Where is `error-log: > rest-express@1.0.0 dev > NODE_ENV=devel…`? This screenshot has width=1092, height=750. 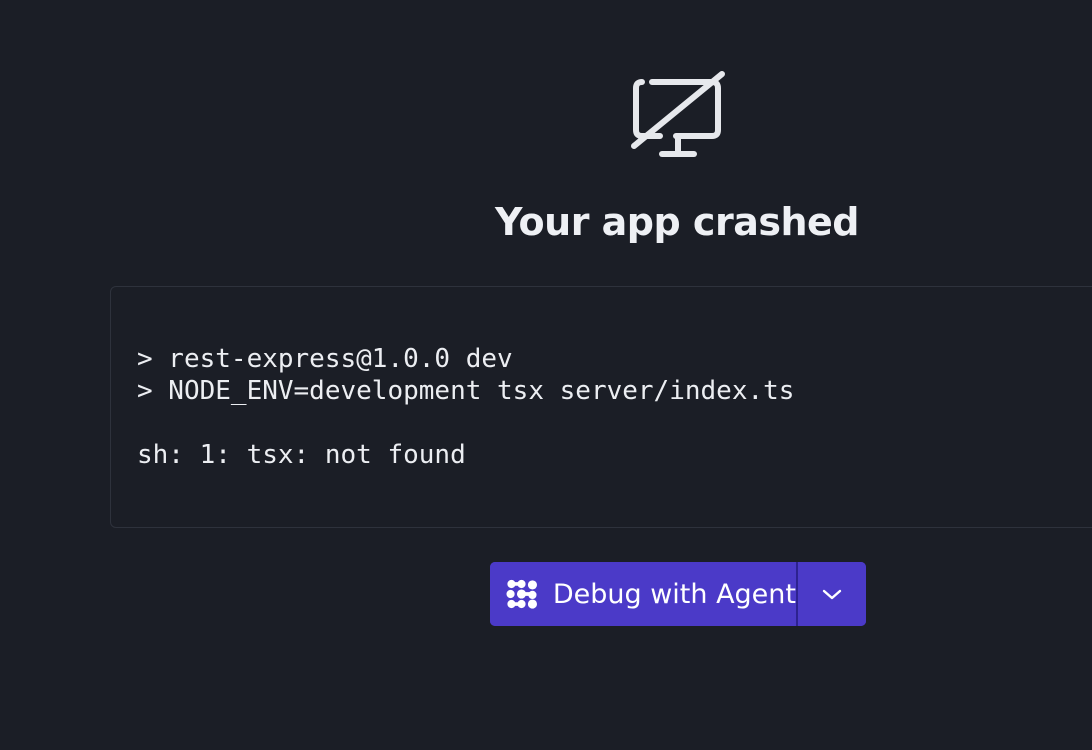
error-log: > rest-express@1.0.0 dev > NODE_ENV=devel… is located at coordinates (465, 407).